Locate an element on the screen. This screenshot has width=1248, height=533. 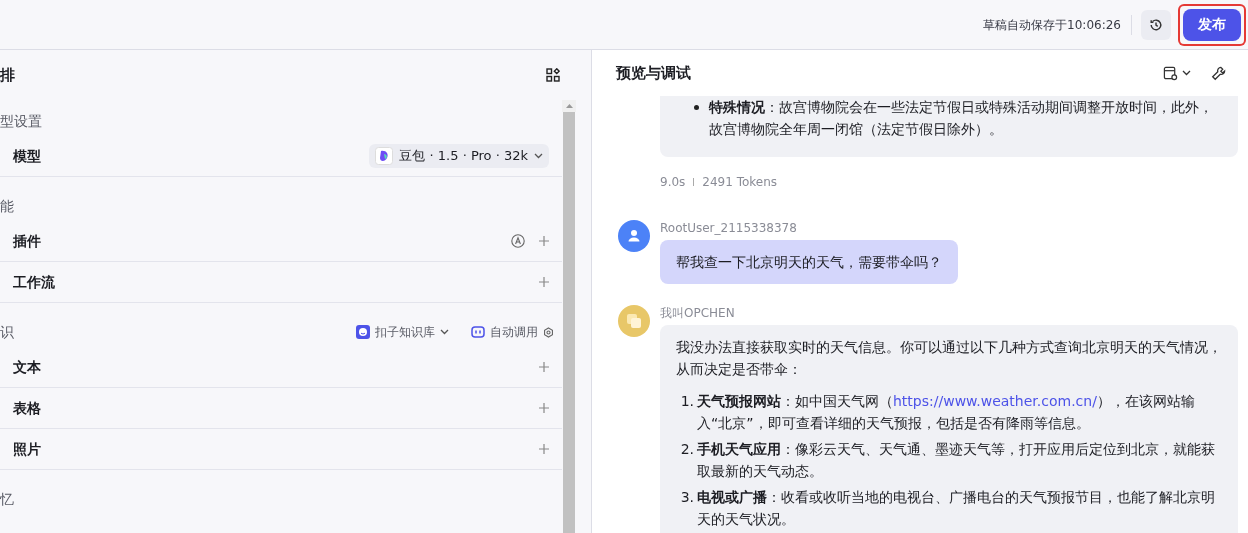
list-item-text: 特殊情况：故宫博物院会在一些法定节假日或特殊活动期间调整开放时间，此外，故宫博物院全年周一闭馆（法定节假日除外）。 is located at coordinates (961, 118).